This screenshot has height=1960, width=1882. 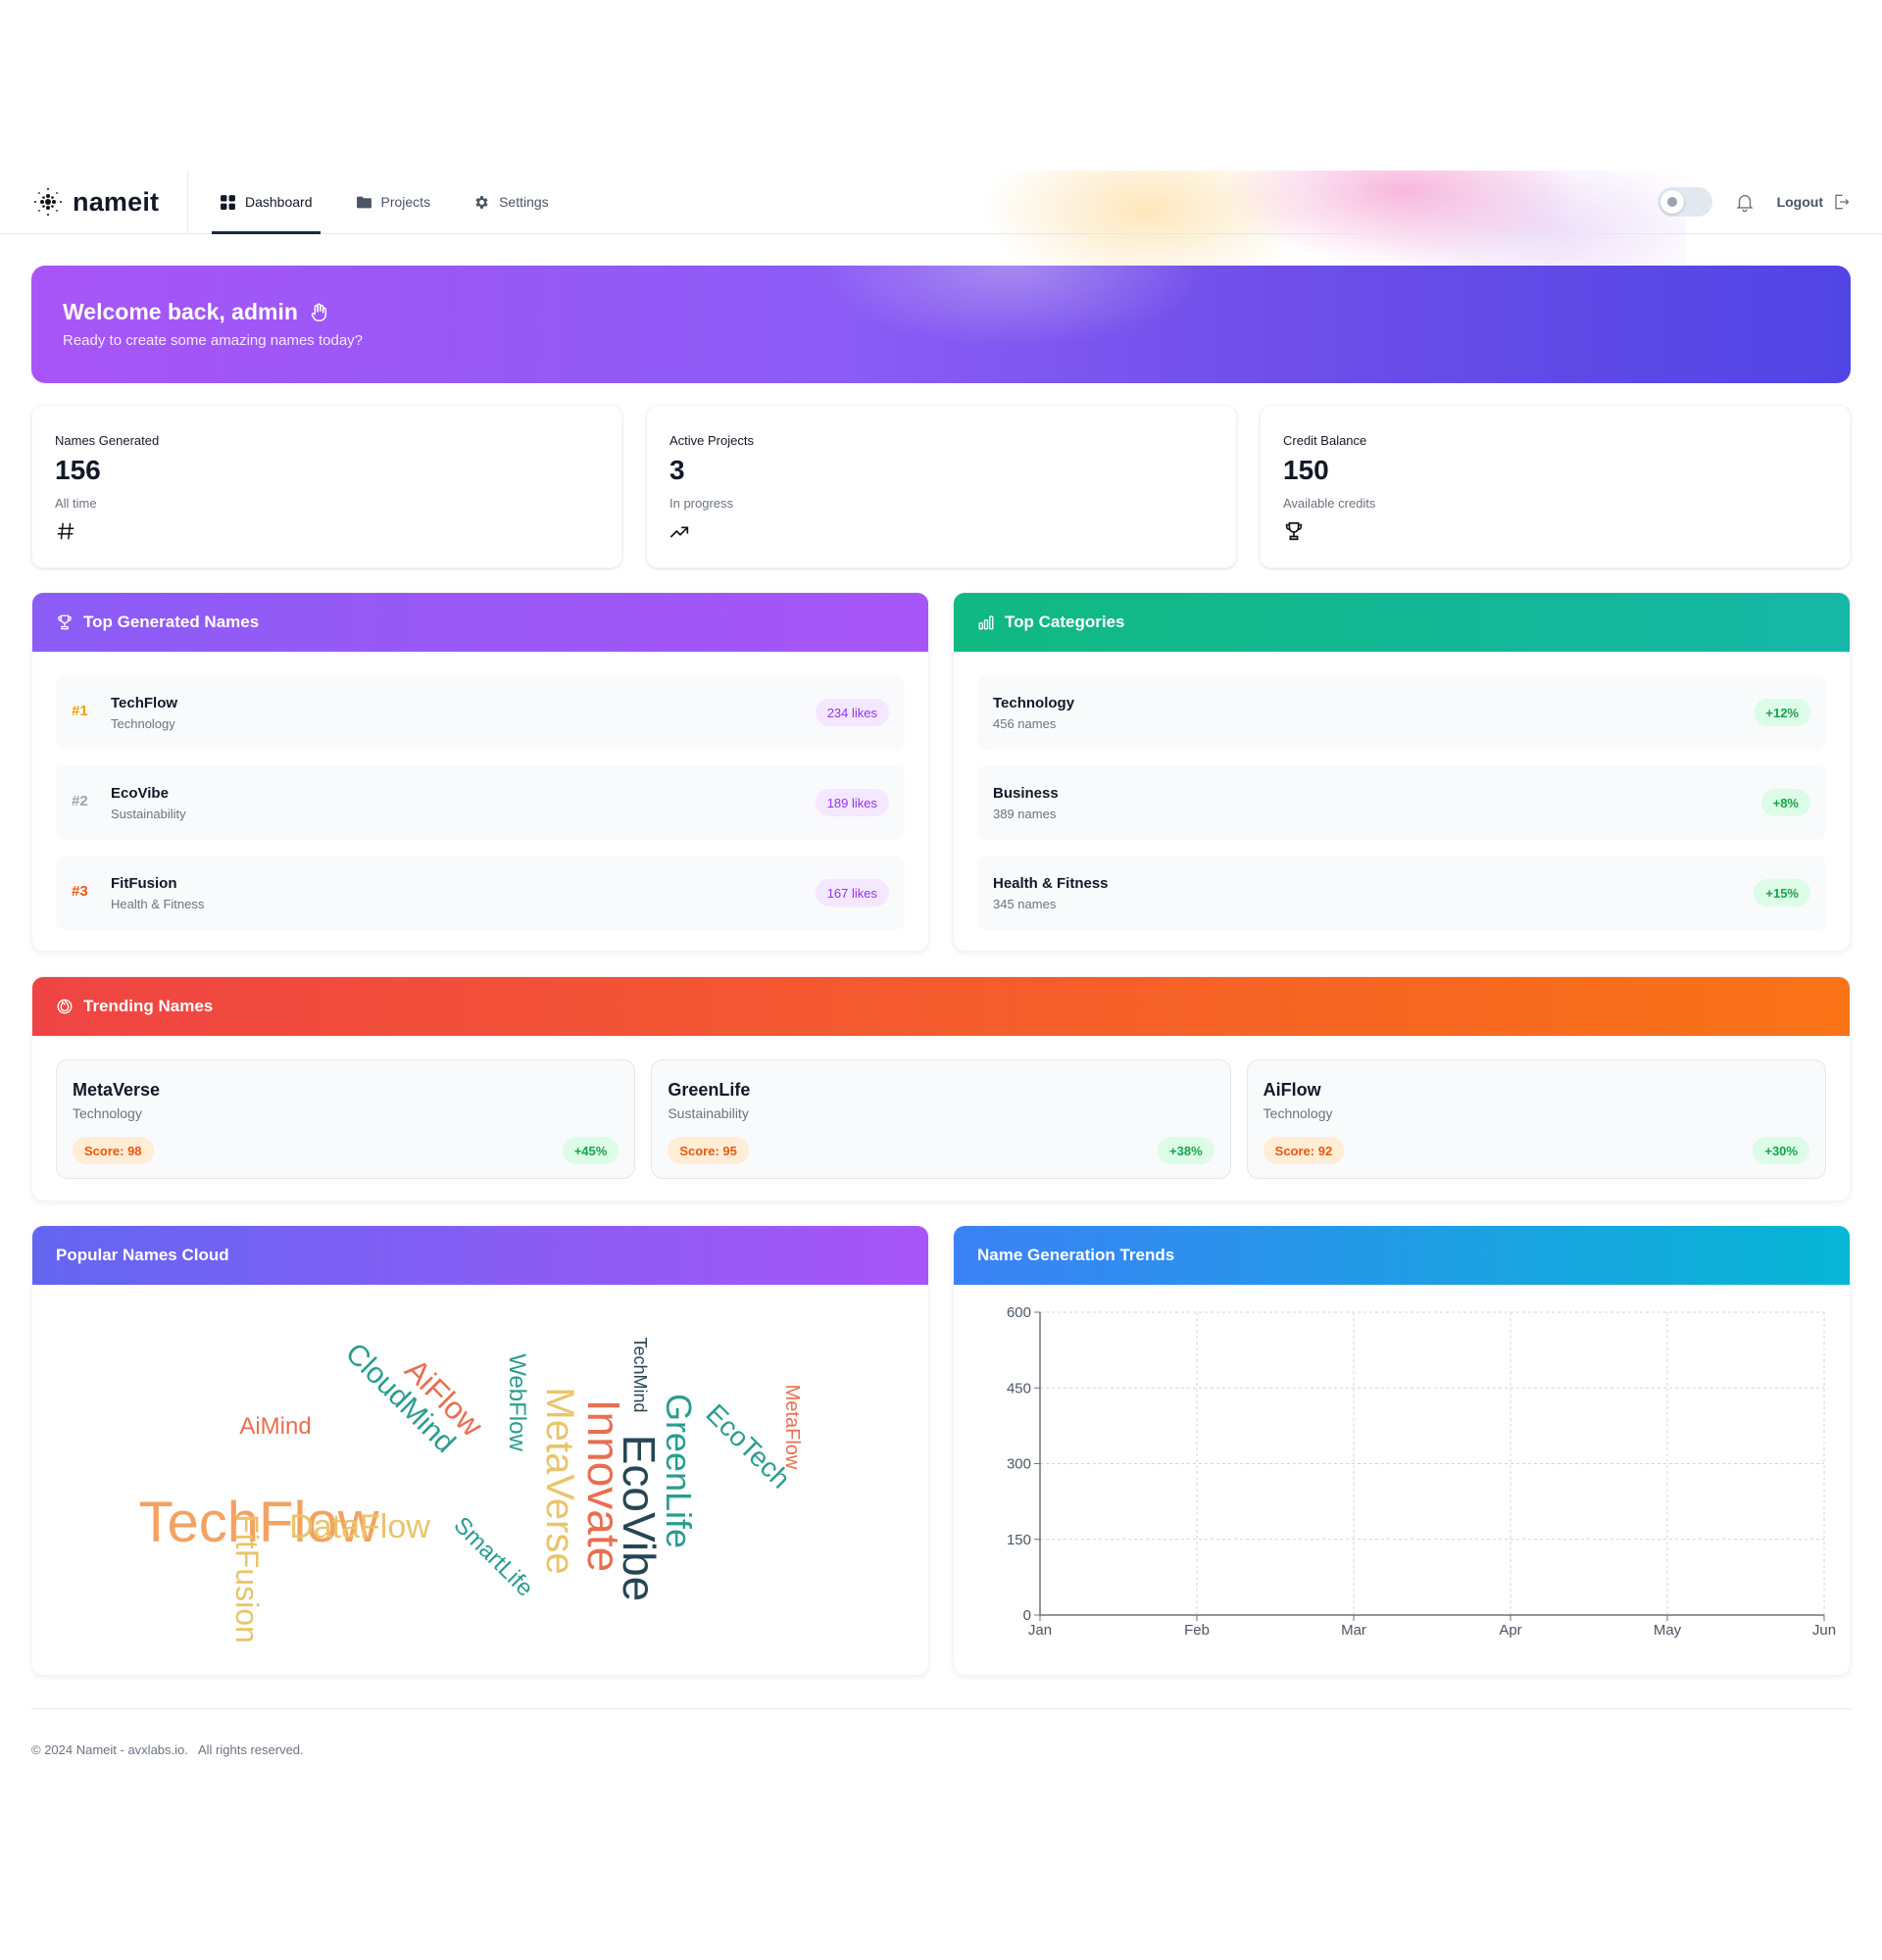 I want to click on category-name: Technology, so click(x=1034, y=703).